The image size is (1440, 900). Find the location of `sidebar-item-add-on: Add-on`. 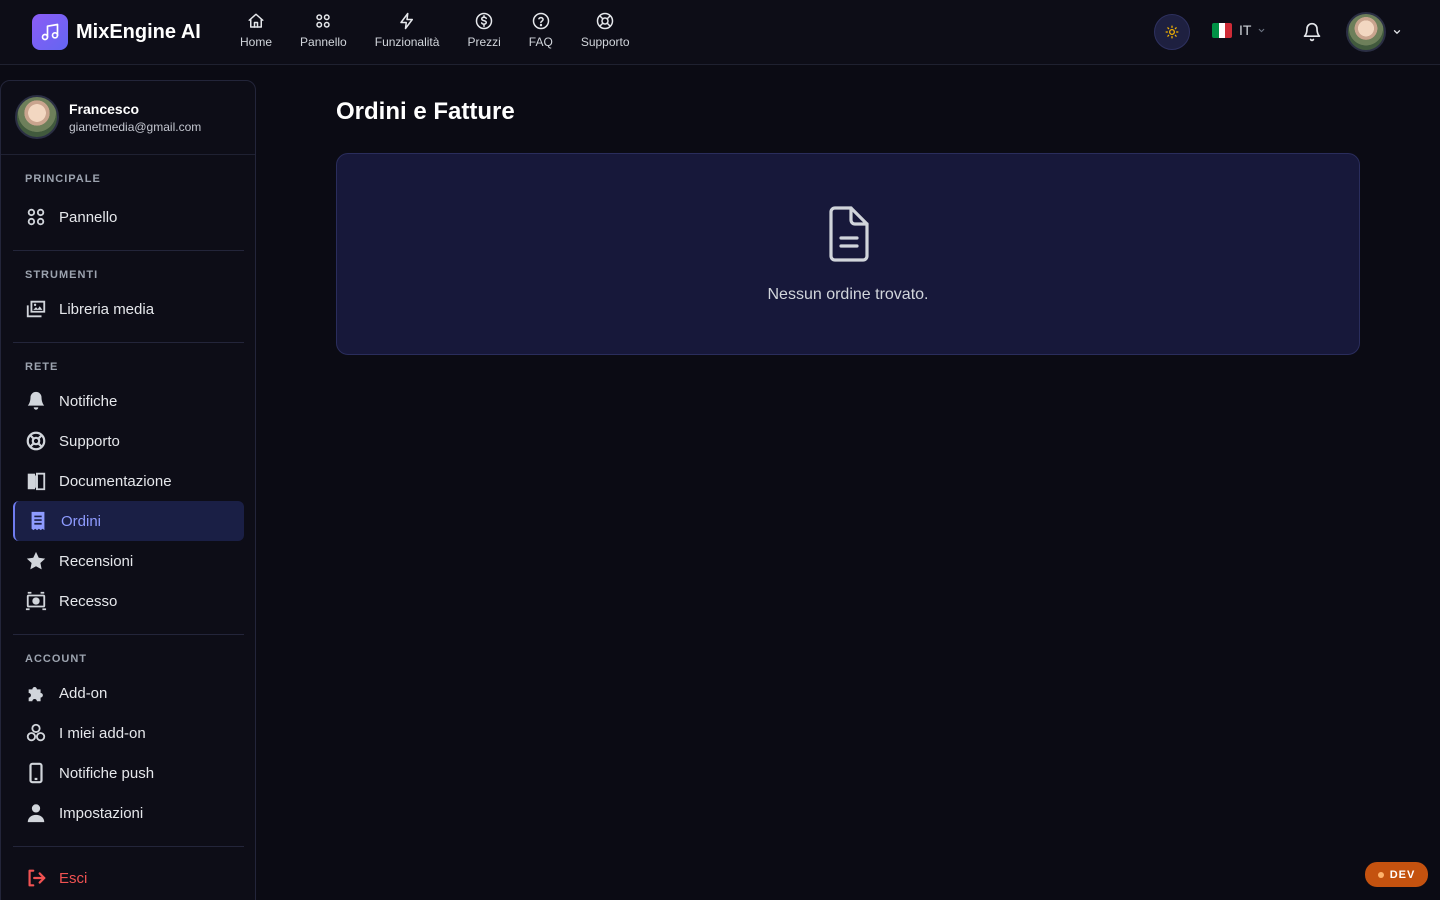

sidebar-item-add-on: Add-on is located at coordinates (128, 693).